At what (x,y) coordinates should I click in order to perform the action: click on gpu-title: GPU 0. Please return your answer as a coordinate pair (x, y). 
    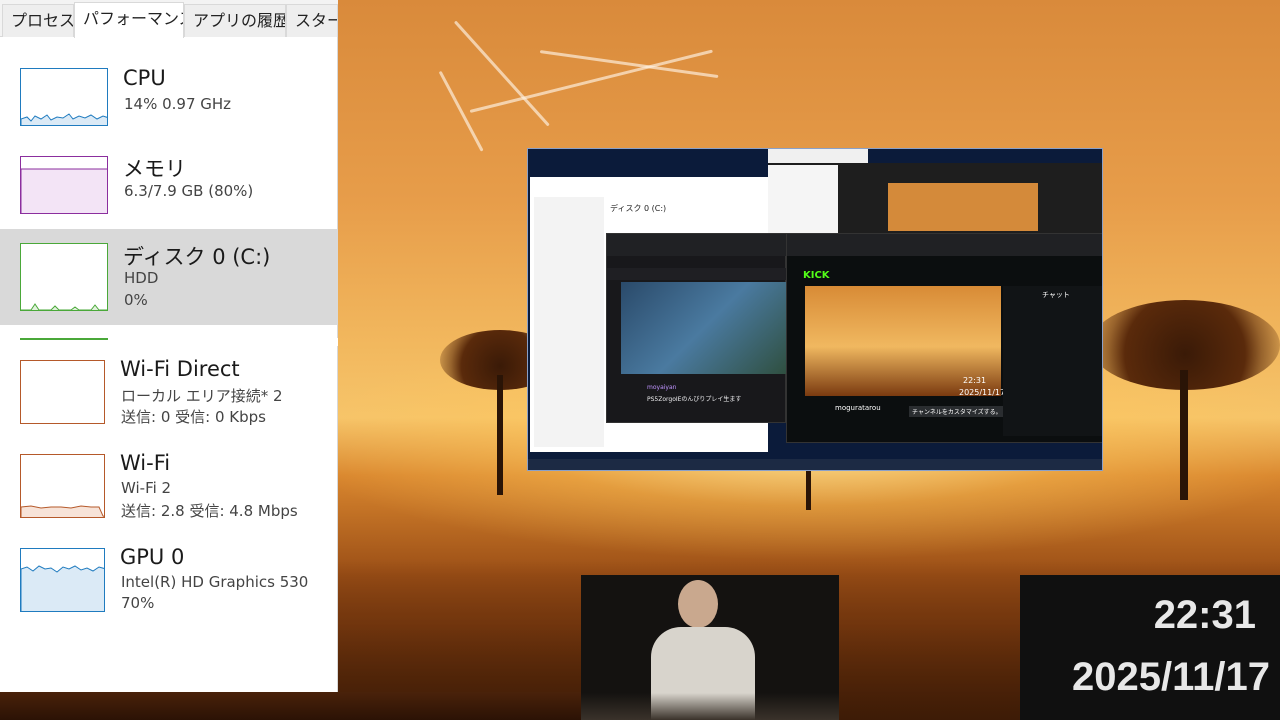
    Looking at the image, I should click on (152, 557).